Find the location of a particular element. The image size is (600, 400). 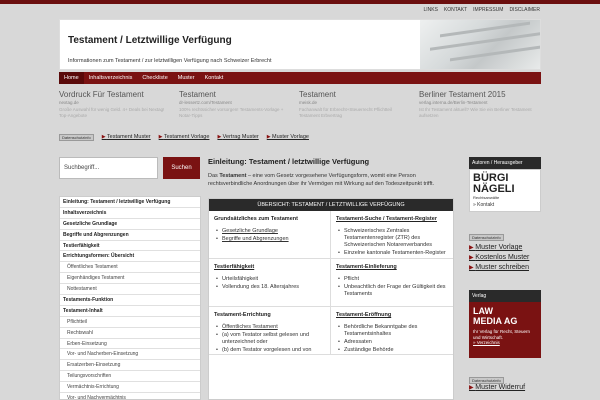

overview-list-item: Adressaten is located at coordinates (392, 342).